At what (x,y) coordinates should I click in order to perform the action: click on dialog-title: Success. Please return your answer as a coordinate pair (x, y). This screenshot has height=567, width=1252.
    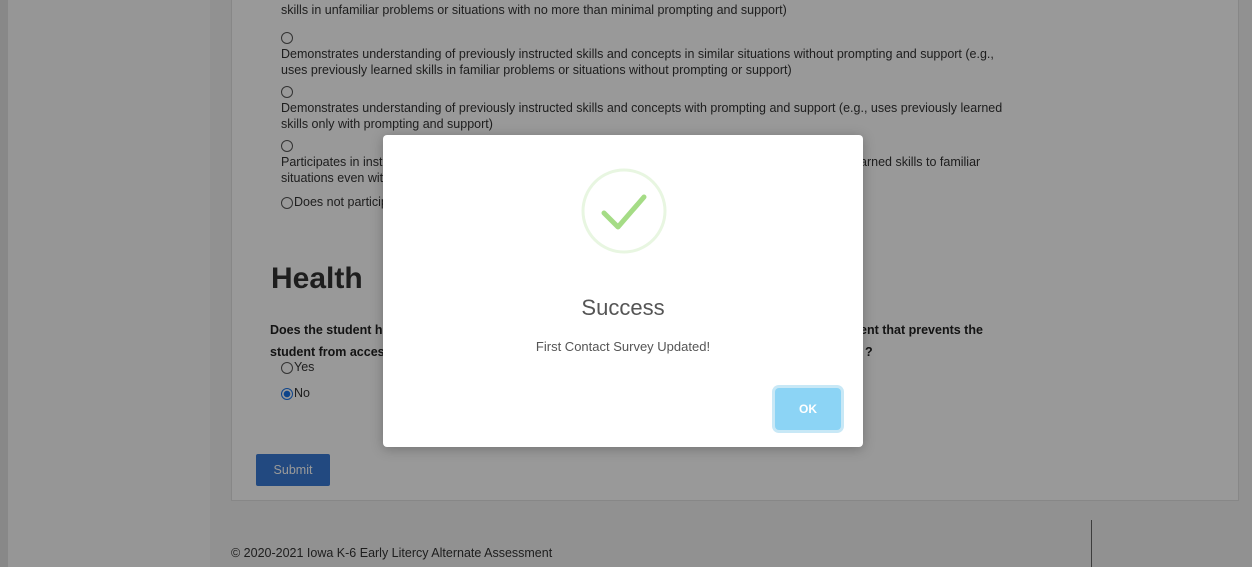
    Looking at the image, I should click on (623, 307).